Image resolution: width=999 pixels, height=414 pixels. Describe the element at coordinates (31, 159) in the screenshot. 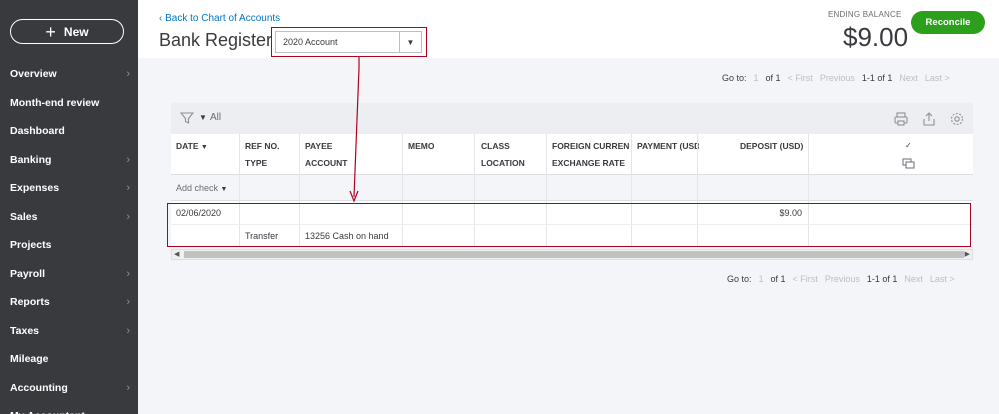

I see `sidebar-item-label: Banking` at that location.